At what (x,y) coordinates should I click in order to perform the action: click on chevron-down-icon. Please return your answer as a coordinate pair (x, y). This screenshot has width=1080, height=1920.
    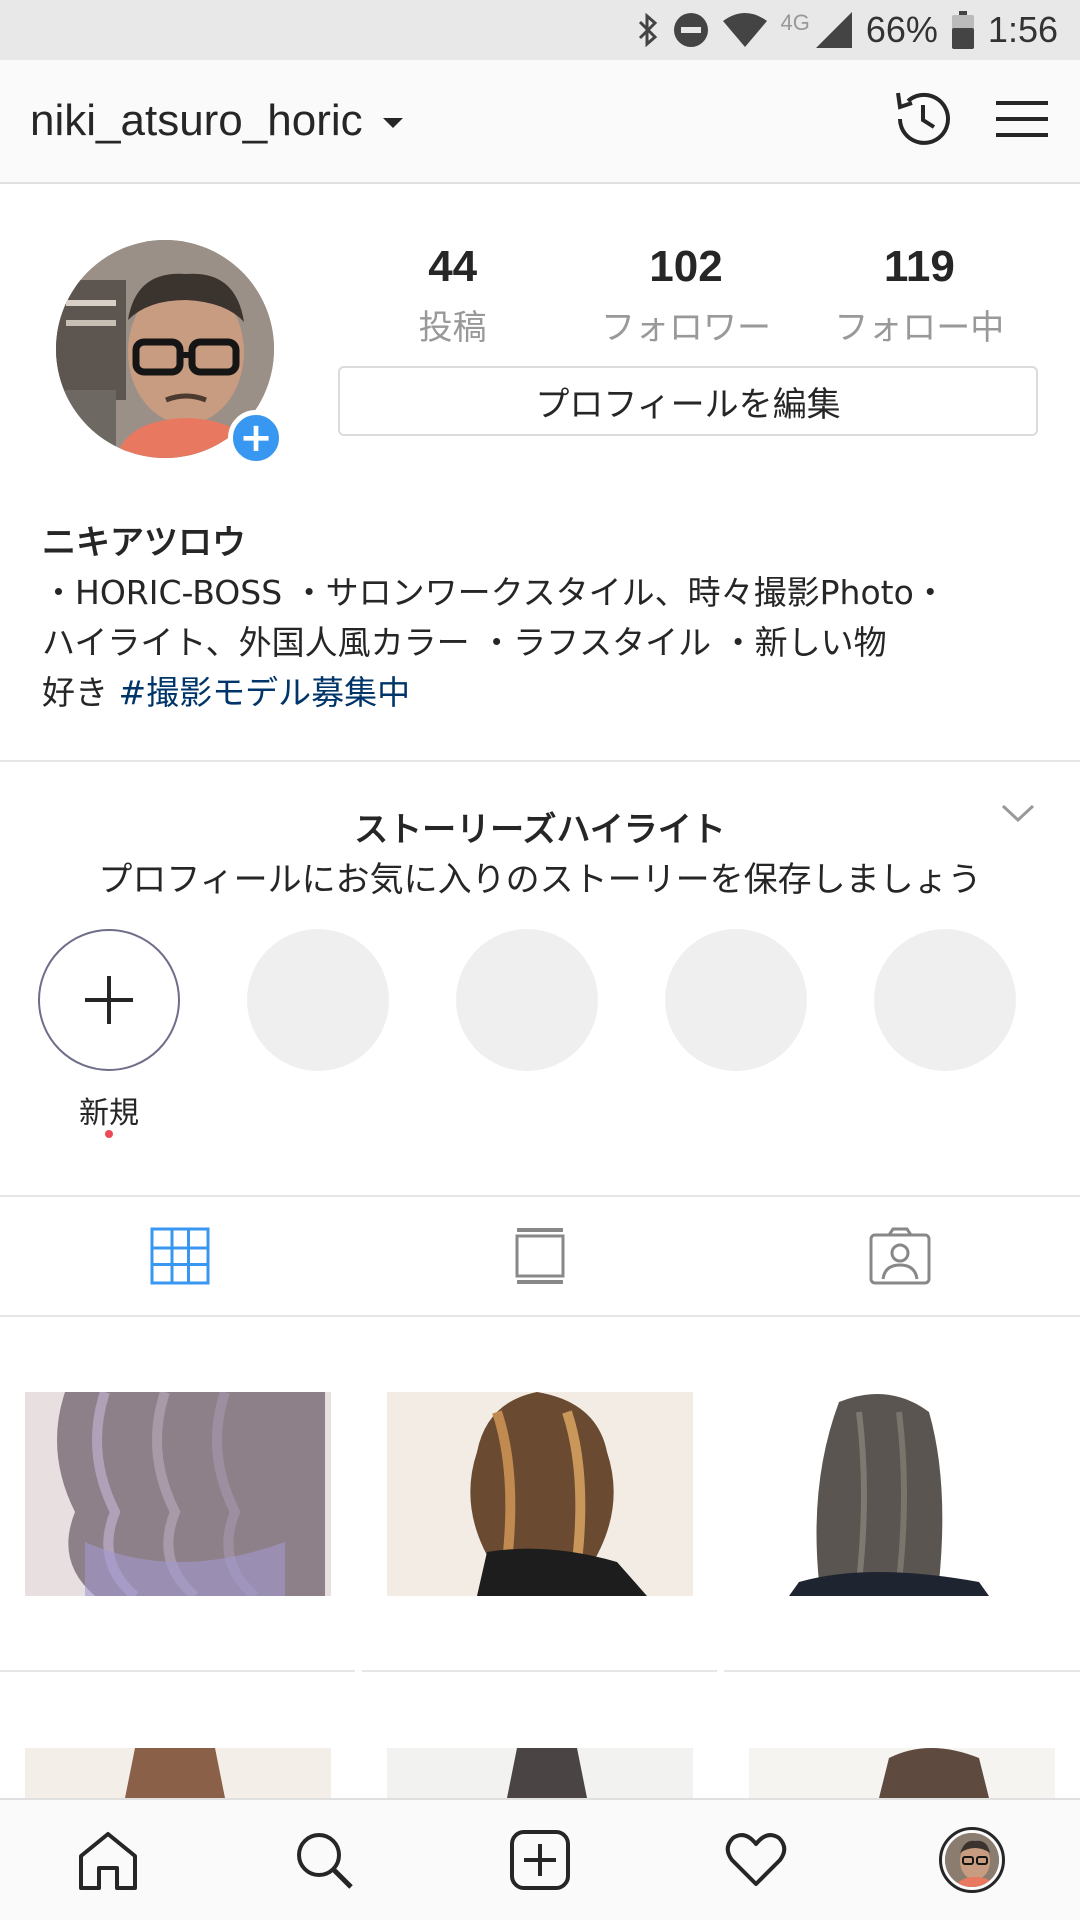
    Looking at the image, I should click on (392, 123).